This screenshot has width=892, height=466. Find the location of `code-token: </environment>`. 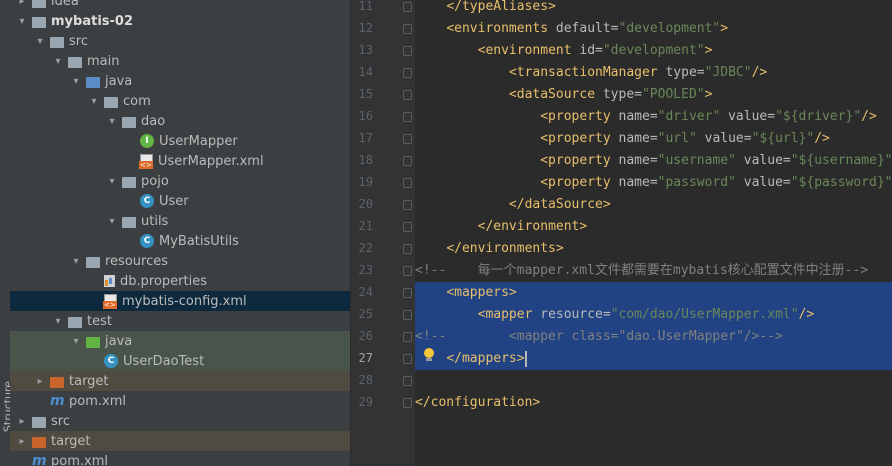

code-token: </environment> is located at coordinates (532, 226).